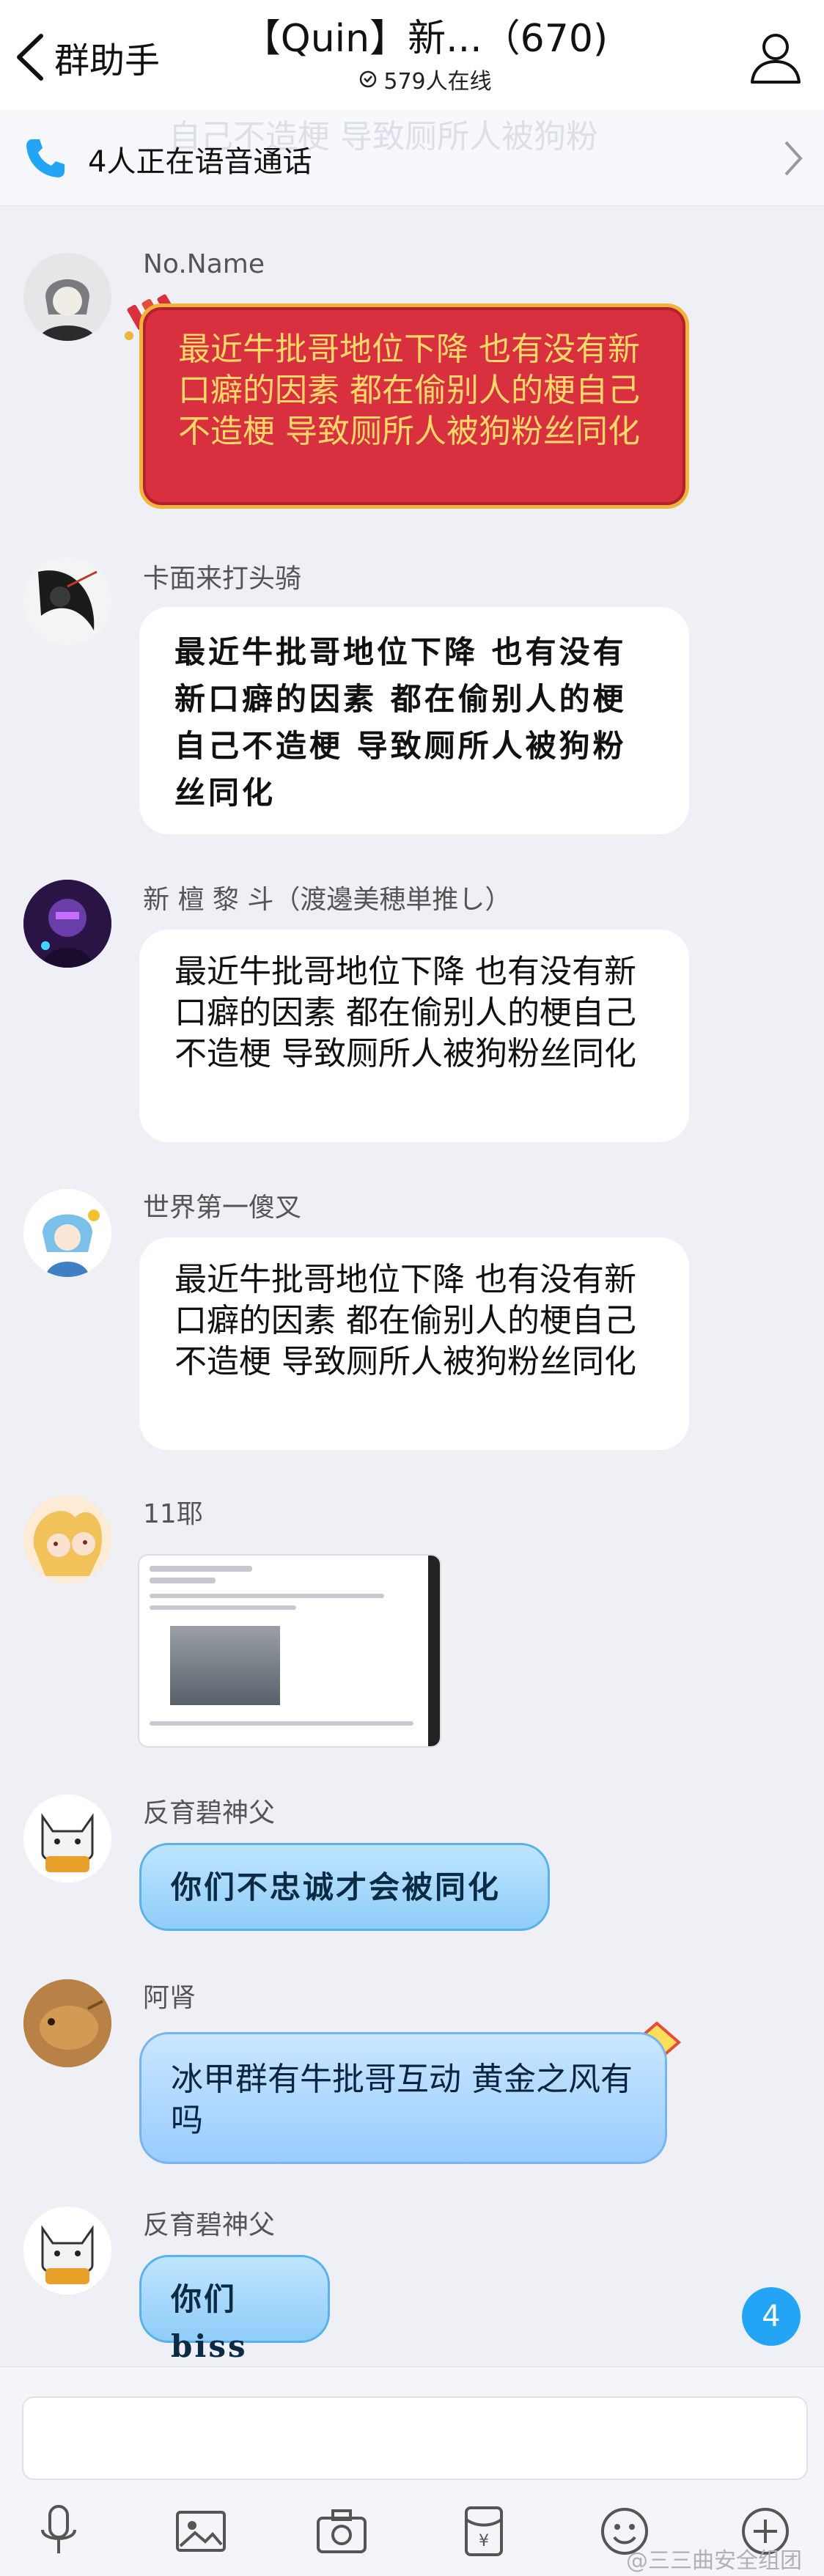 The image size is (824, 2576). I want to click on unread-badge: 4, so click(771, 2316).